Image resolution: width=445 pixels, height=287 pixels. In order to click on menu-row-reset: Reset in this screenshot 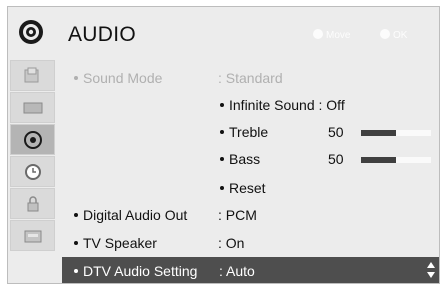, I will do `click(249, 187)`.